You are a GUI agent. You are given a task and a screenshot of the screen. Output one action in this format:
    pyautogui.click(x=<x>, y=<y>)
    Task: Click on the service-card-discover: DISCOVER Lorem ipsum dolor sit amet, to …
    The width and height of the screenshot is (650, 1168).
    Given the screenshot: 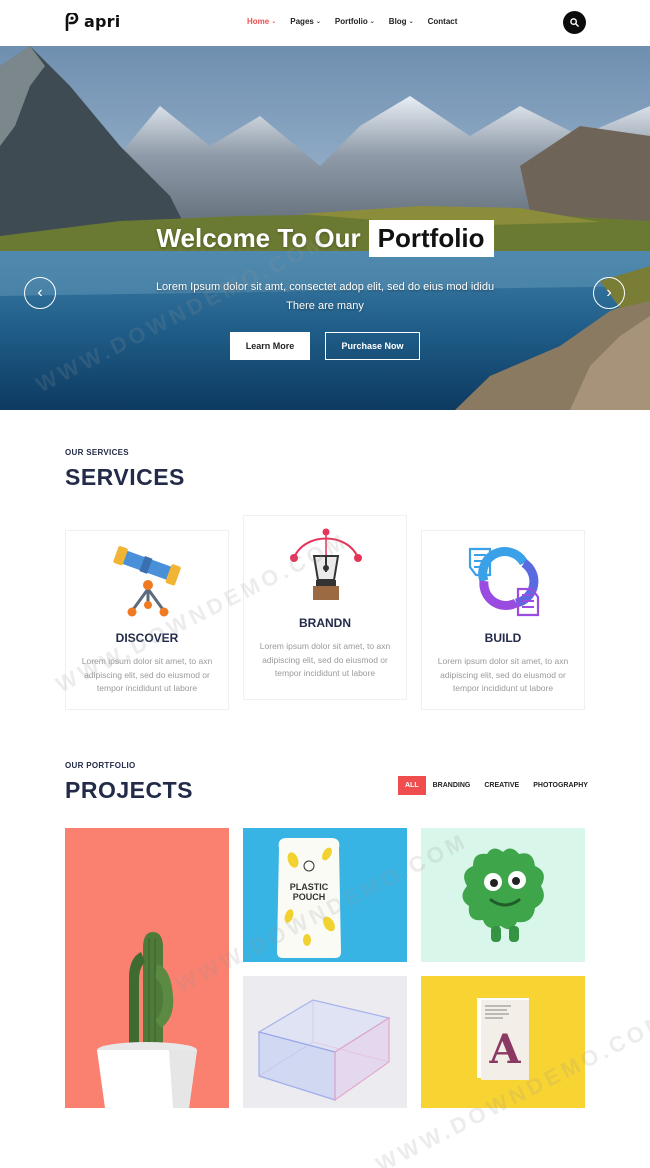 What is the action you would take?
    pyautogui.click(x=147, y=620)
    